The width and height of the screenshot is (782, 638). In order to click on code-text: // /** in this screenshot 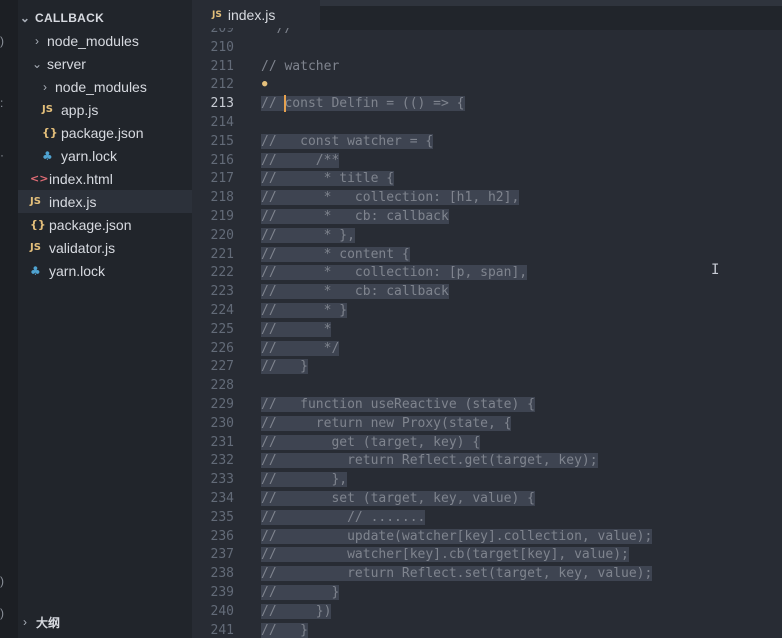, I will do `click(300, 160)`.